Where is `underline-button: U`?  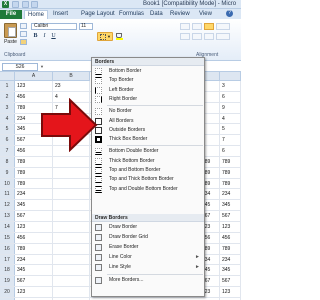
underline-button: U is located at coordinates (53, 36).